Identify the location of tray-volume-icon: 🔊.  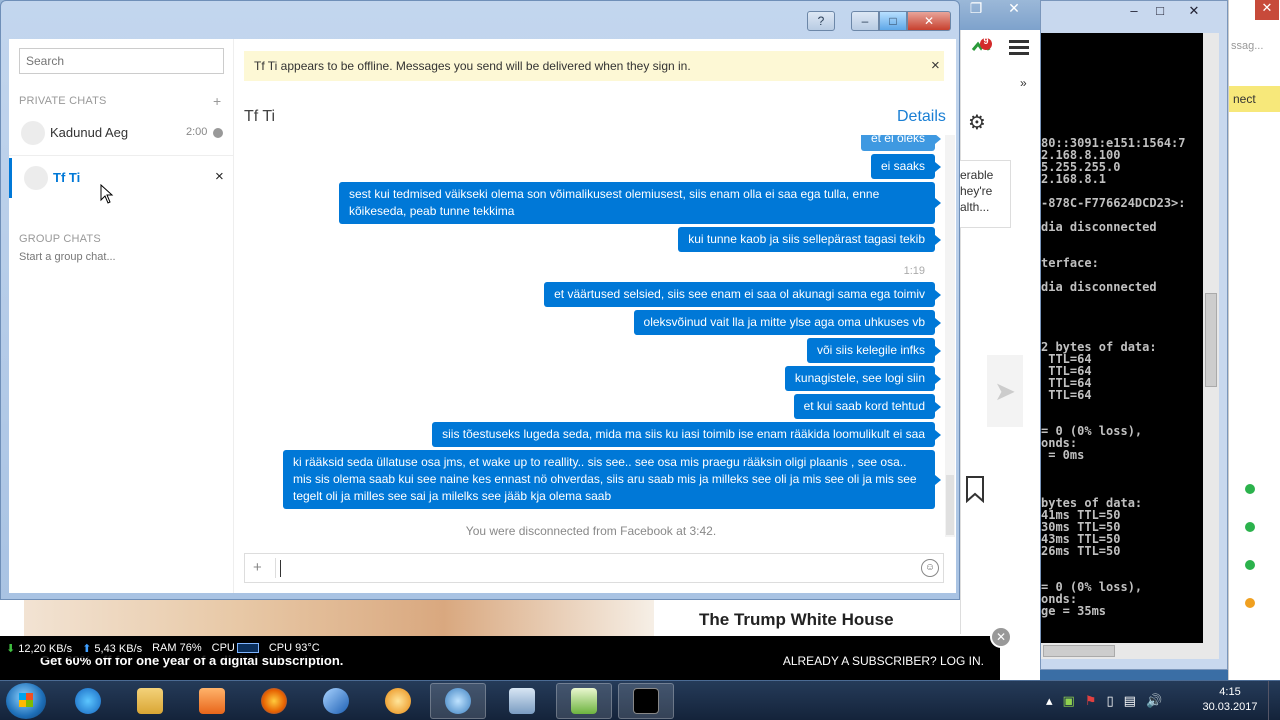
(1154, 701).